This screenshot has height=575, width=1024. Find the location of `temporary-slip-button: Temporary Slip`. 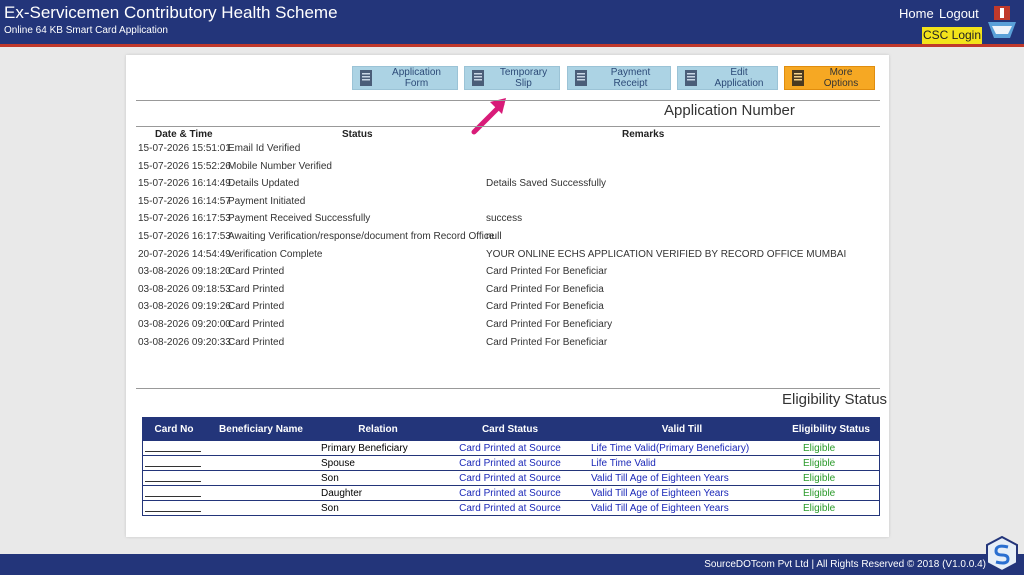

temporary-slip-button: Temporary Slip is located at coordinates (512, 78).